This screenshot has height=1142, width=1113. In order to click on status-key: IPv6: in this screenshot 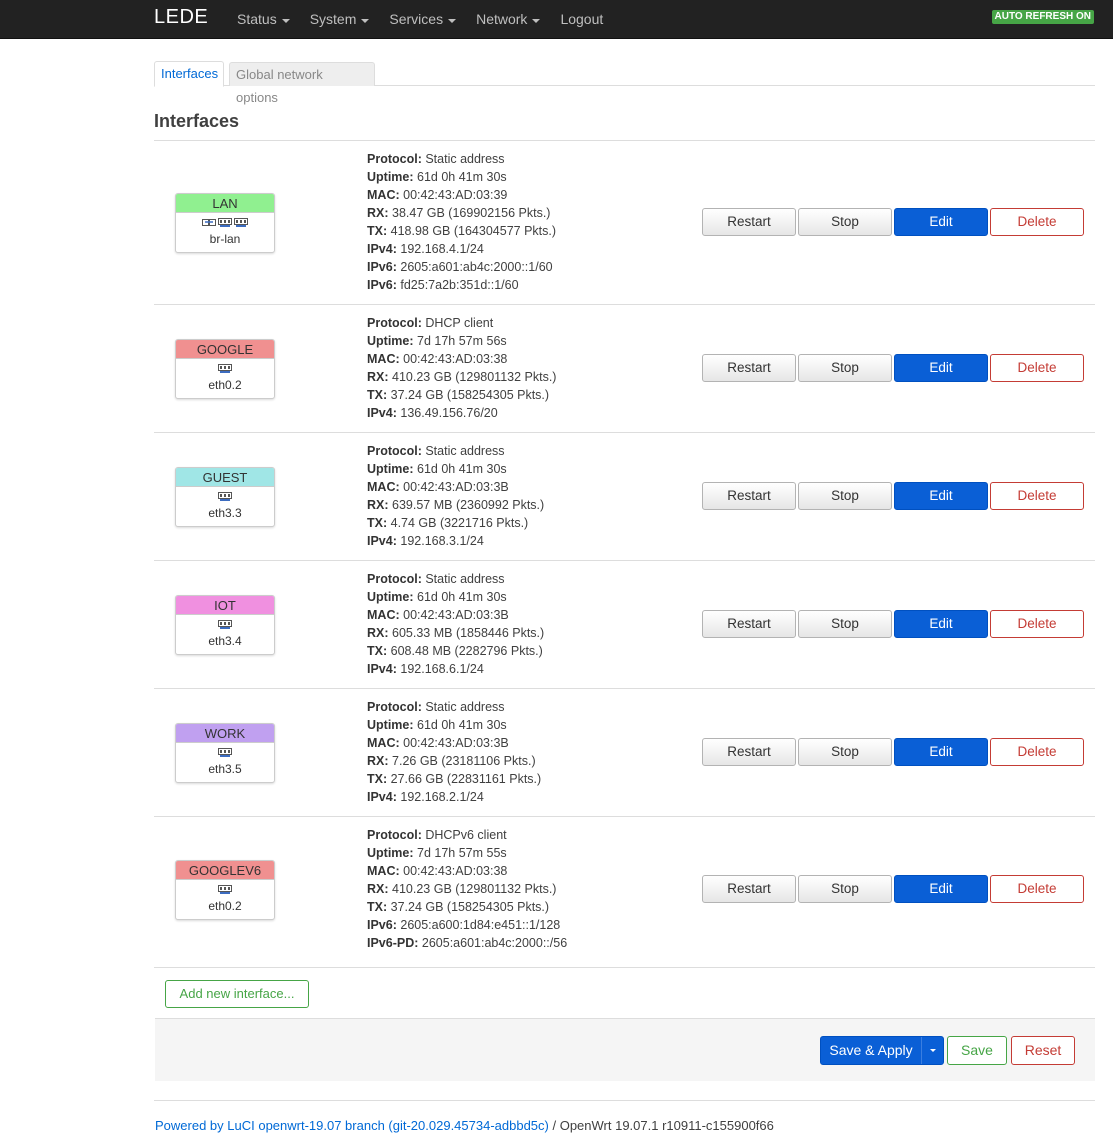, I will do `click(382, 267)`.